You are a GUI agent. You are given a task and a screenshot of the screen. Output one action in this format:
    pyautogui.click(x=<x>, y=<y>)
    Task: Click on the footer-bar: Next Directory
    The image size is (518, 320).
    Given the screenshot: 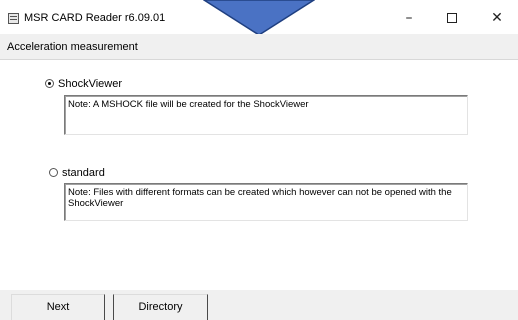 What is the action you would take?
    pyautogui.click(x=259, y=305)
    